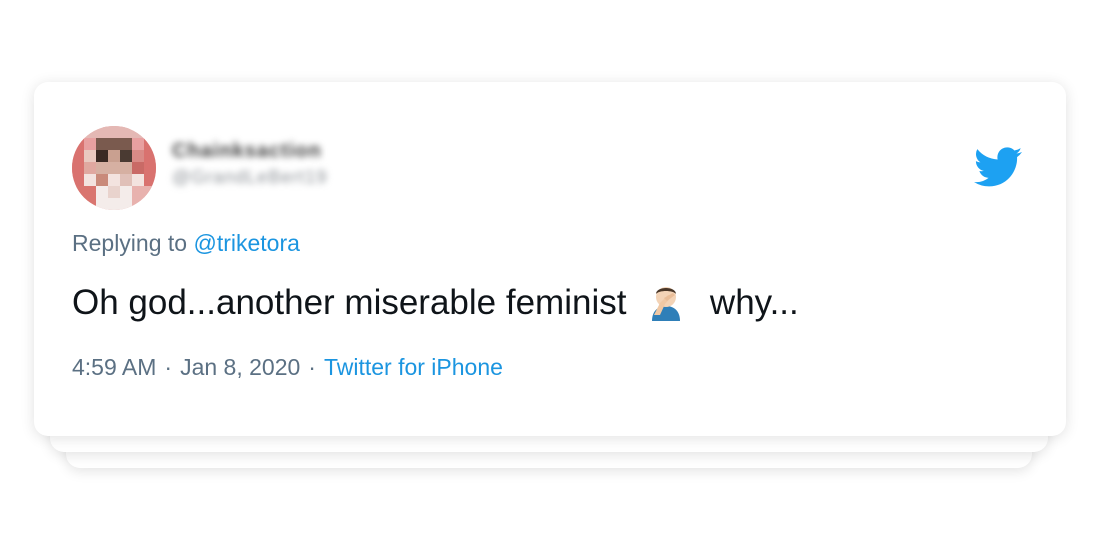 This screenshot has width=1100, height=554. I want to click on tweet-text-before-emoji: Oh god...another miserable feminist, so click(349, 302).